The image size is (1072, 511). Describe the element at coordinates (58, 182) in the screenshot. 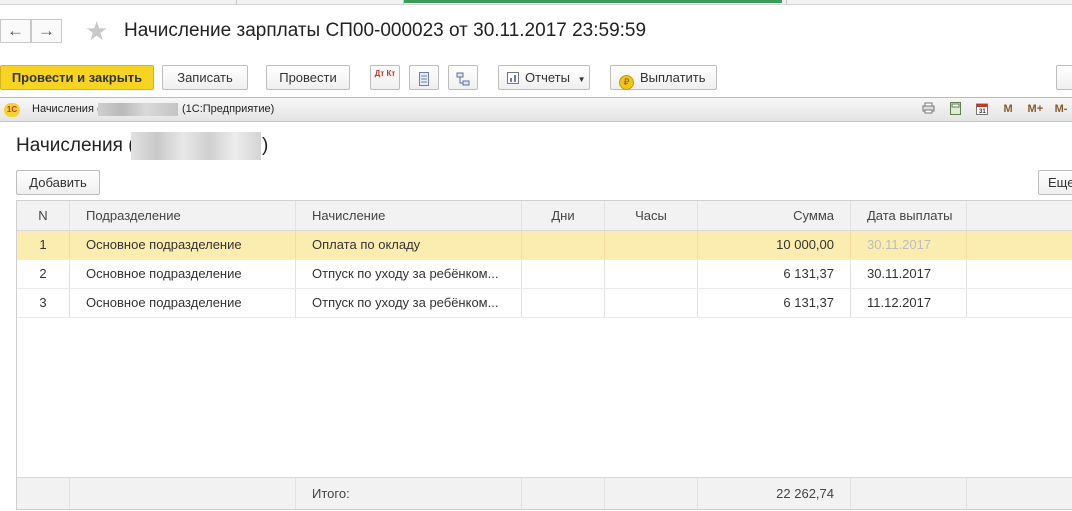

I see `add-button: Добавить` at that location.